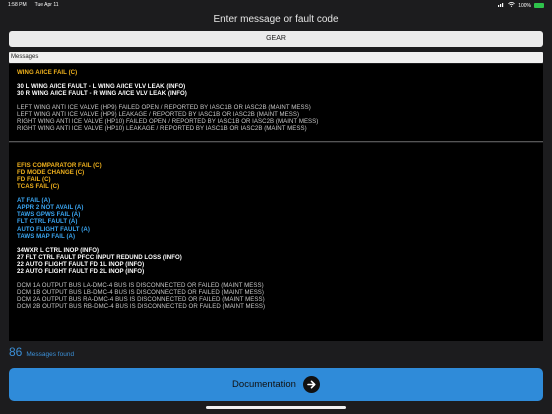 This screenshot has width=552, height=414. What do you see at coordinates (46, 5) in the screenshot?
I see `status-date: Tue Apr 11` at bounding box center [46, 5].